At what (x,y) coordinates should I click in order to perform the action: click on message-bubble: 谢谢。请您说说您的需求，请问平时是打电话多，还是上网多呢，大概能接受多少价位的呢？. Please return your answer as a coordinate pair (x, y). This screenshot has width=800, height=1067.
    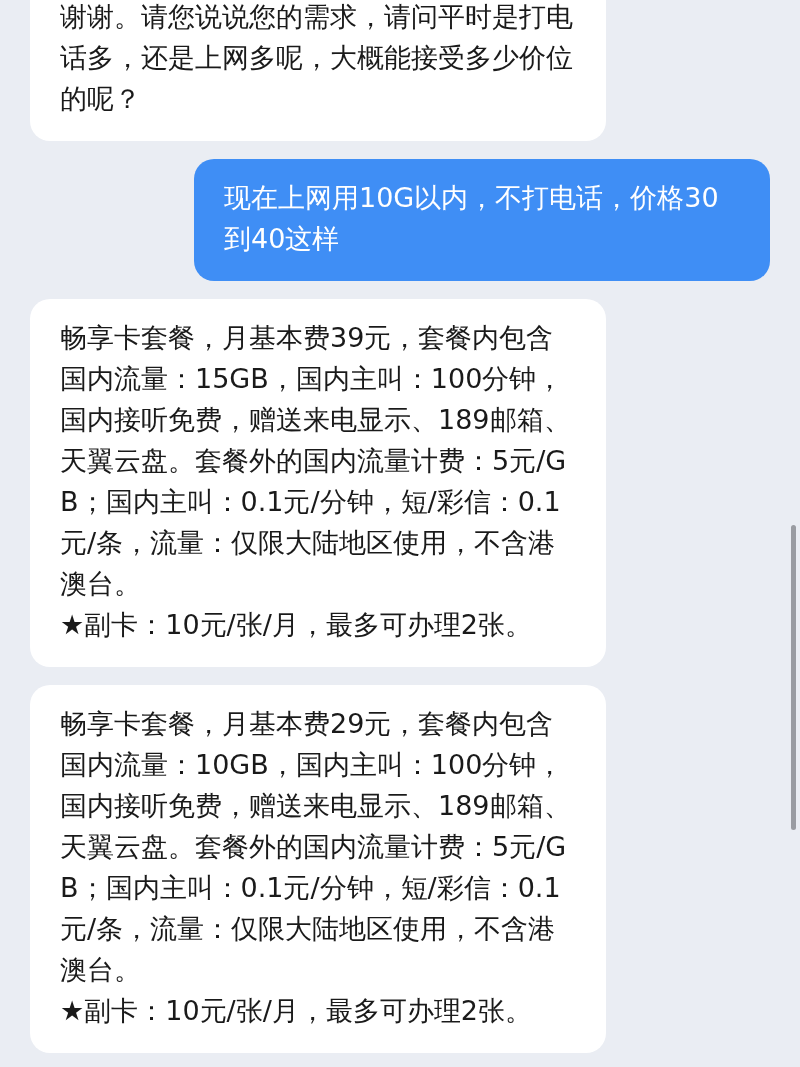
    Looking at the image, I should click on (318, 70).